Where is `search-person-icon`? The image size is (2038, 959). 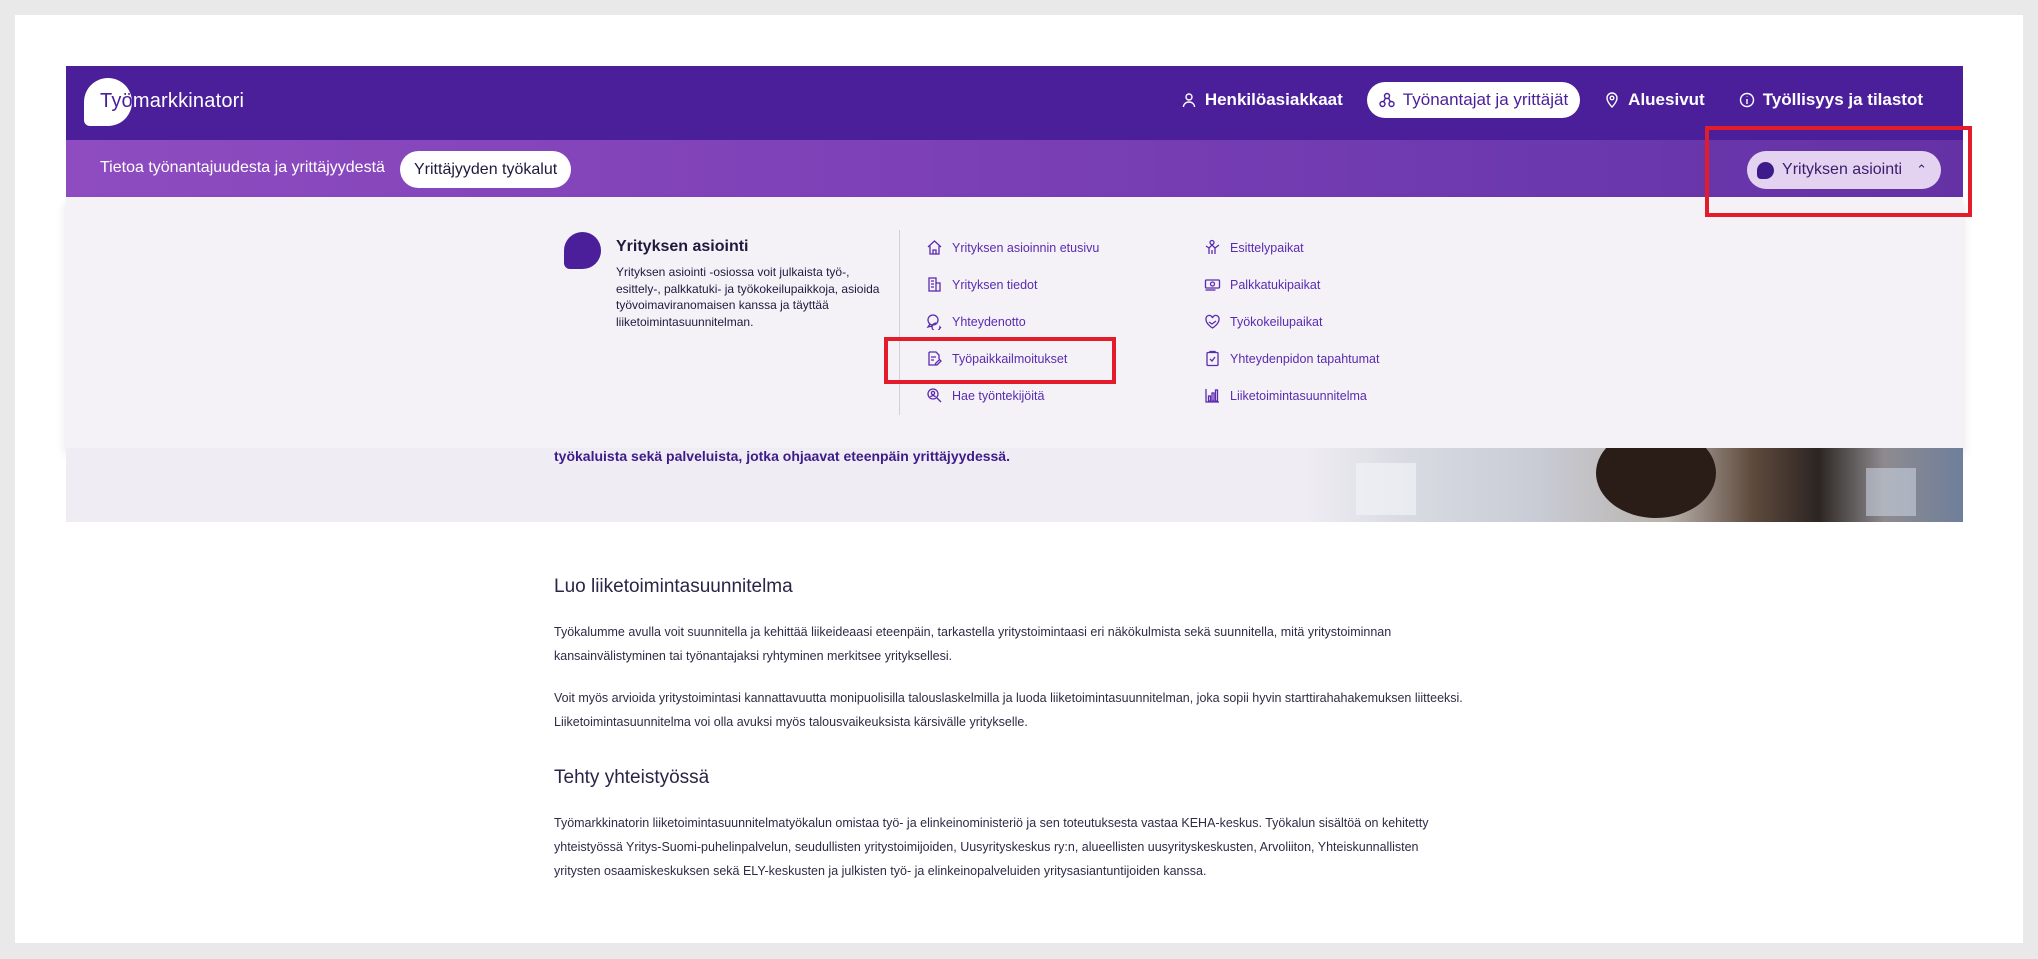
search-person-icon is located at coordinates (934, 395).